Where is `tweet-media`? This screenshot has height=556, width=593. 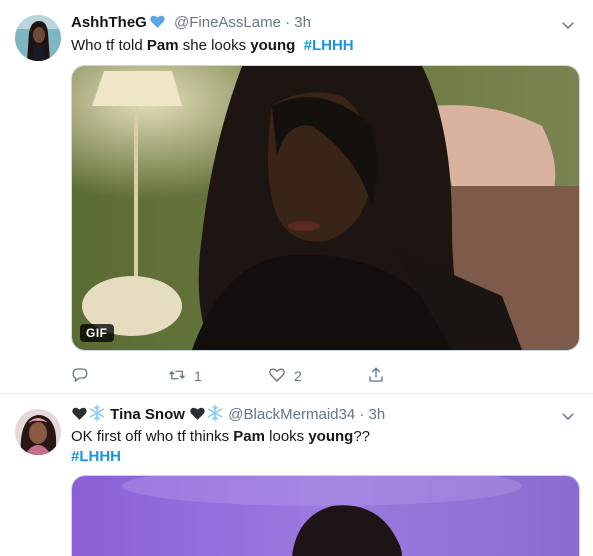
tweet-media is located at coordinates (325, 515).